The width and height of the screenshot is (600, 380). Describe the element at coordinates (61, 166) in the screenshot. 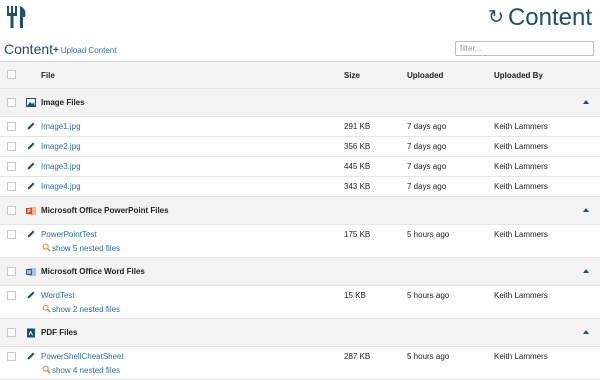

I see `file-link: Image3.jpg` at that location.